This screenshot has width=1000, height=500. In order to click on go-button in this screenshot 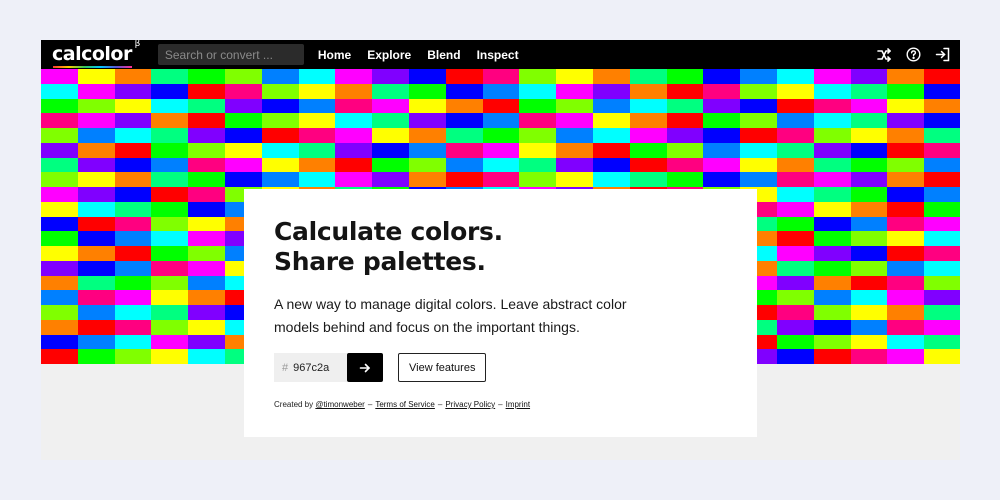, I will do `click(365, 367)`.